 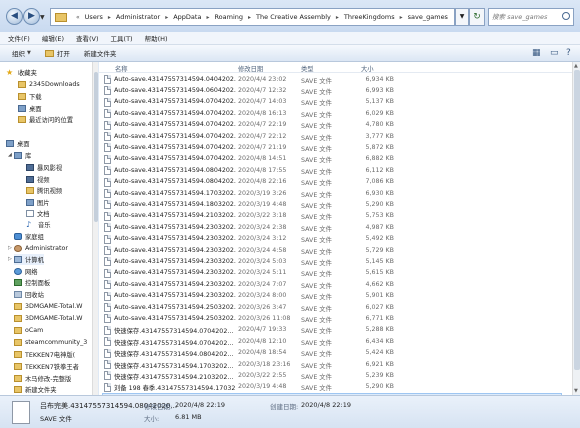 I want to click on nav-fav-item: 下载, so click(x=30, y=96).